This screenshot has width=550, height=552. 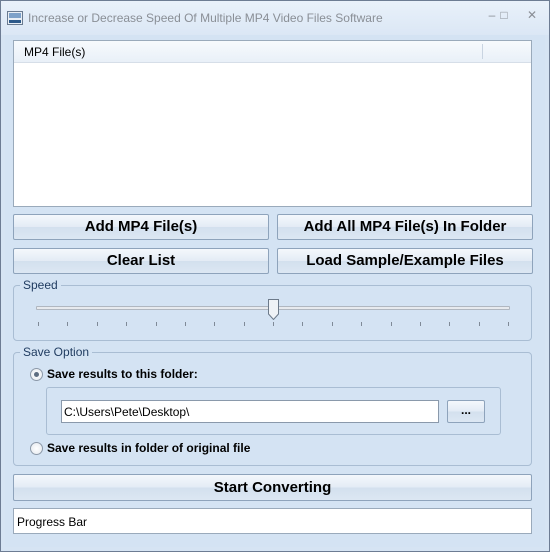 I want to click on save-option-group-label: Save Option, so click(x=56, y=352).